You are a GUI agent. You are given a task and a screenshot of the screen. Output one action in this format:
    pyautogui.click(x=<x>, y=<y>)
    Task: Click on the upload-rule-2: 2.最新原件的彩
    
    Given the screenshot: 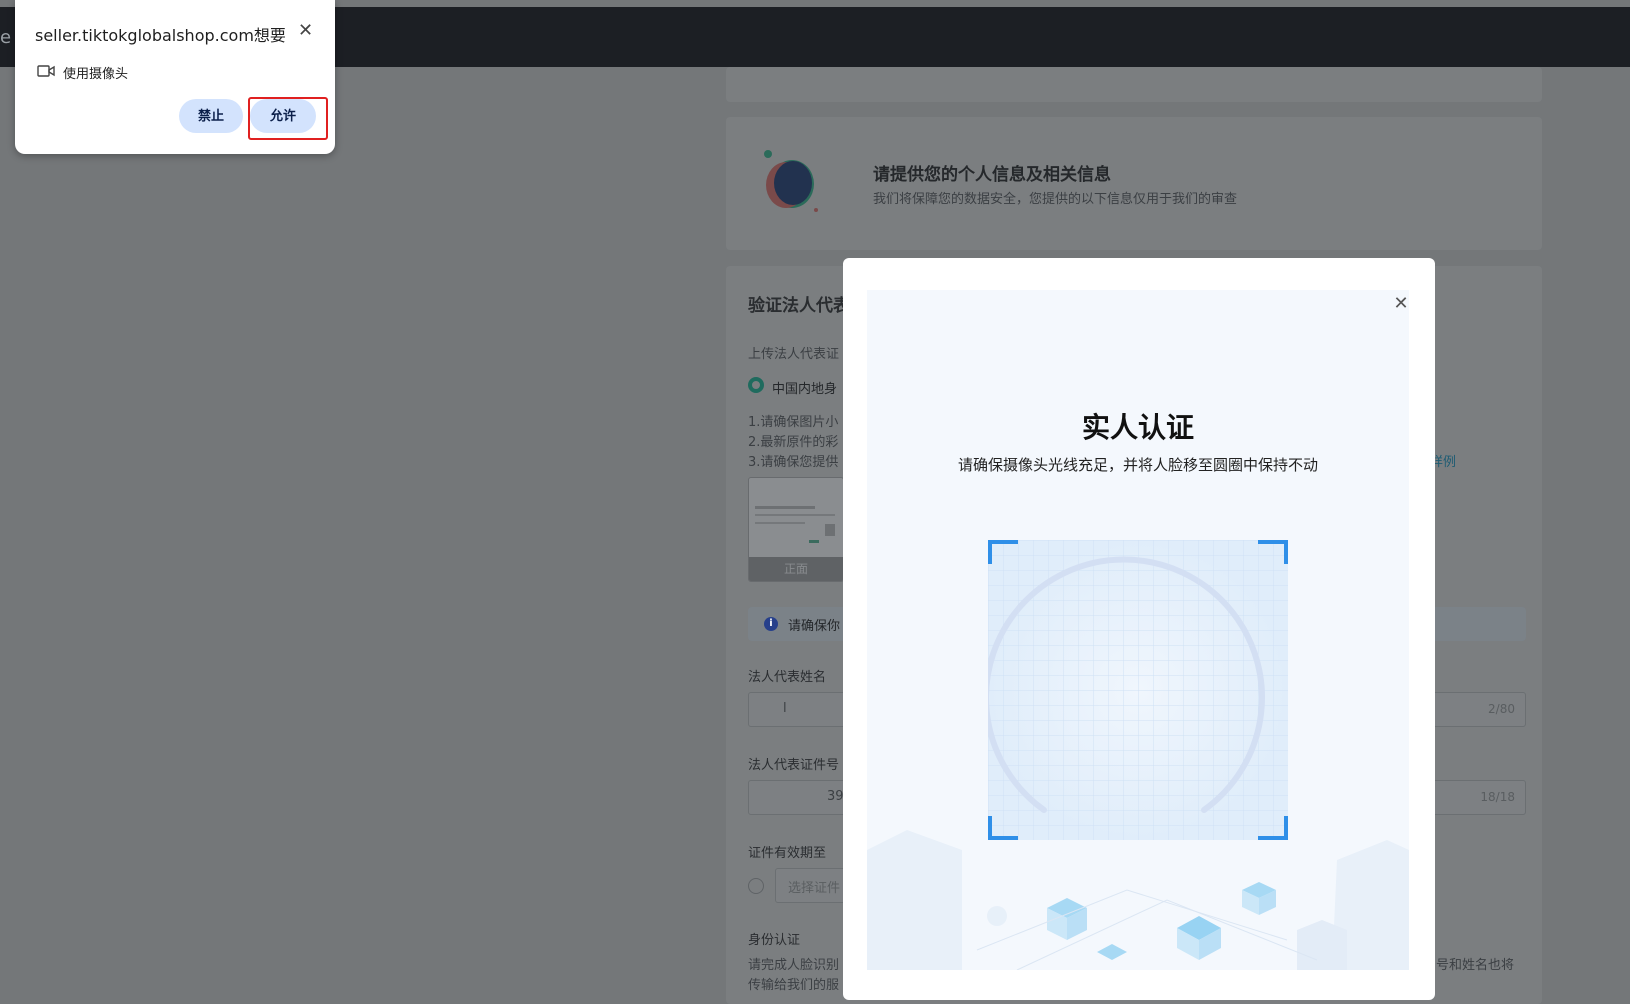 What is the action you would take?
    pyautogui.click(x=793, y=442)
    